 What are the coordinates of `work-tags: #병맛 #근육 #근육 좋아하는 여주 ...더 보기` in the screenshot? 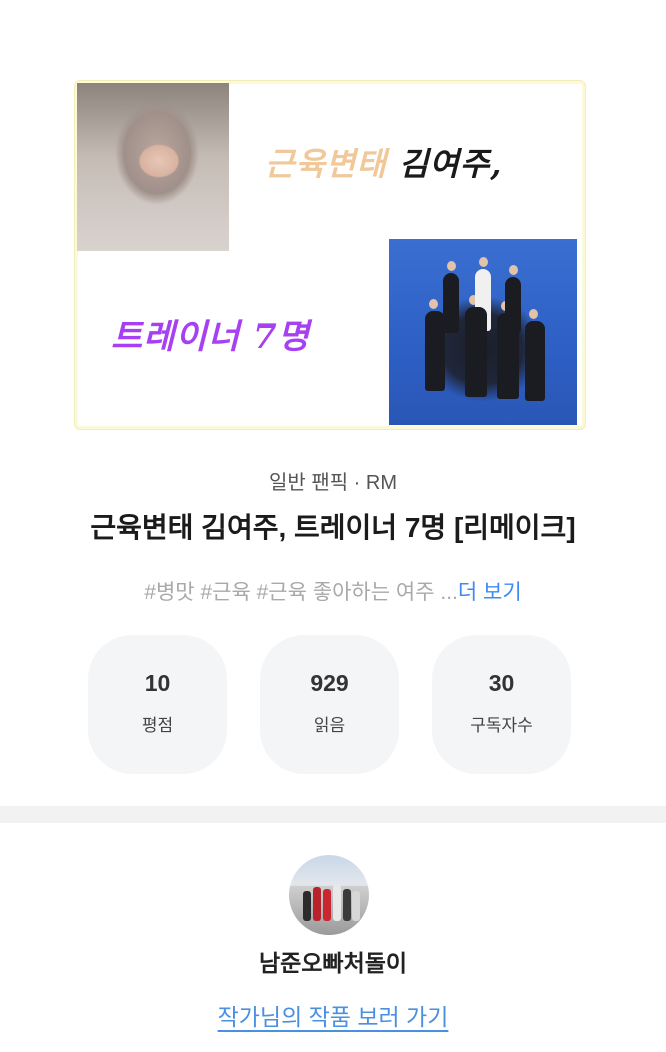 It's located at (333, 591).